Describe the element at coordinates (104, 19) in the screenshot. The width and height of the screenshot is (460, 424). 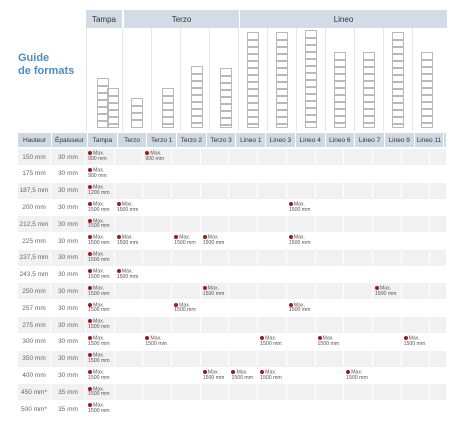
I see `group-tampa: Tampa` at that location.